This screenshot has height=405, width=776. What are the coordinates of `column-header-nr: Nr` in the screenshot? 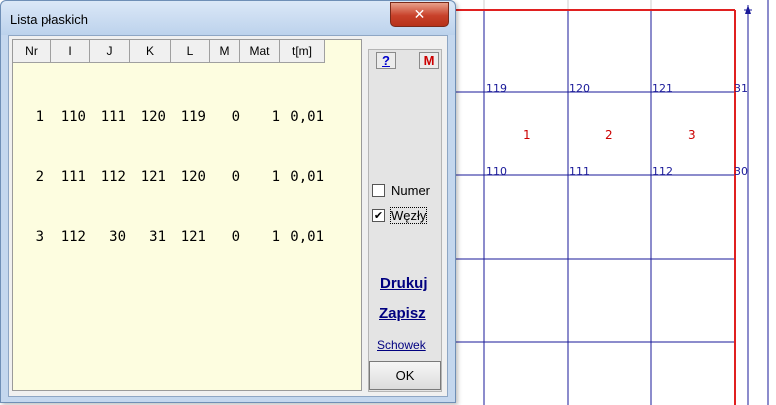 It's located at (32, 51).